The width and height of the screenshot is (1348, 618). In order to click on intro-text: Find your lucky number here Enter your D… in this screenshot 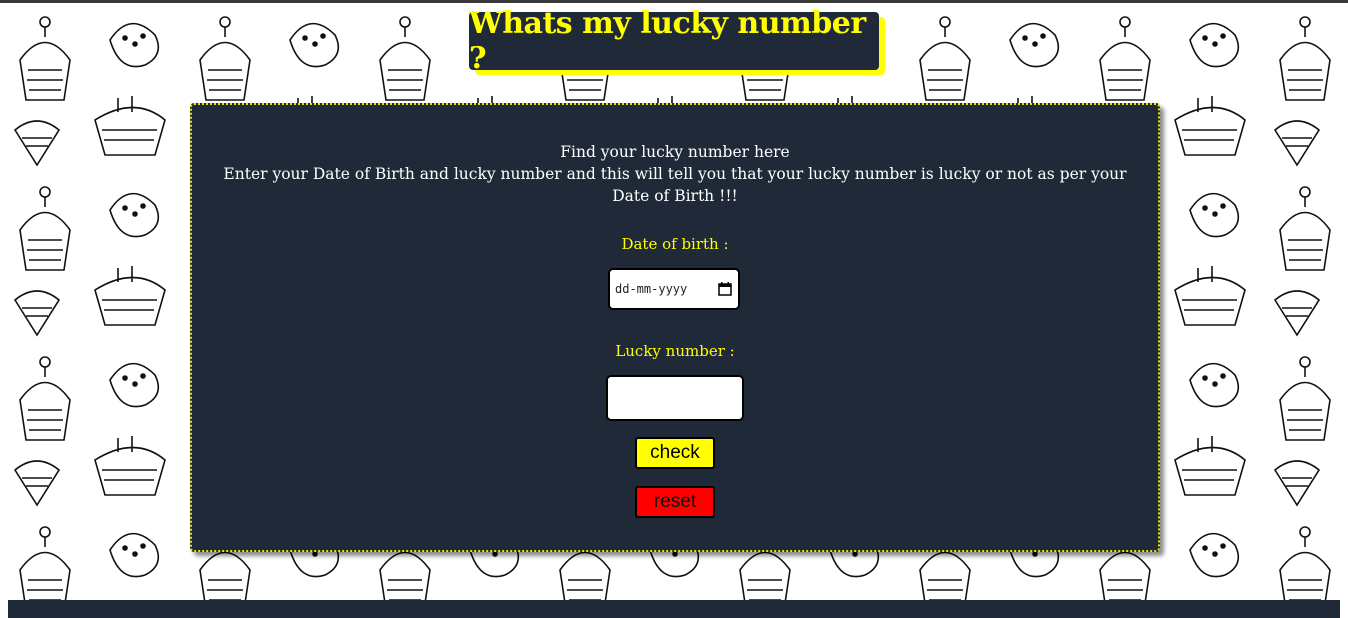, I will do `click(675, 174)`.